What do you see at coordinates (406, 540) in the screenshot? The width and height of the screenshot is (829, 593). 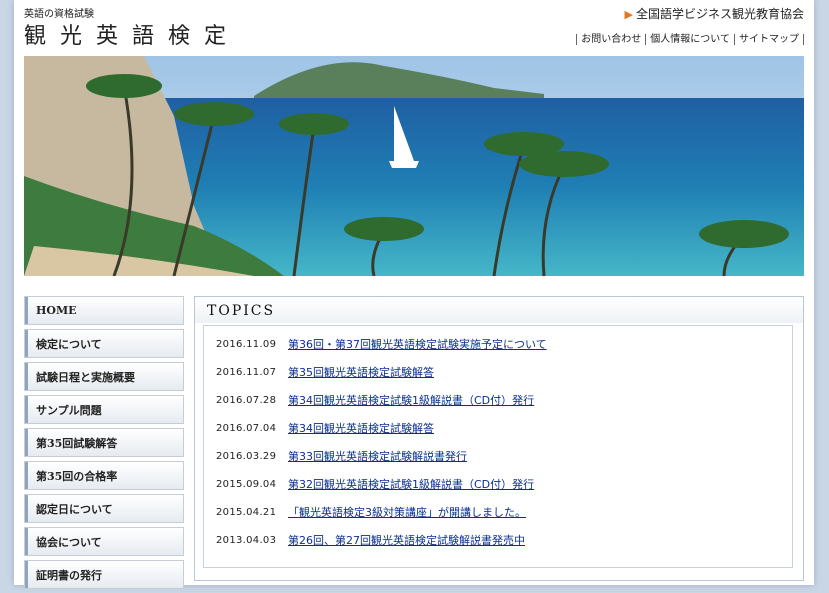 I see `news-link: 第26回、第27回観光英語検定試験解説書発売中` at bounding box center [406, 540].